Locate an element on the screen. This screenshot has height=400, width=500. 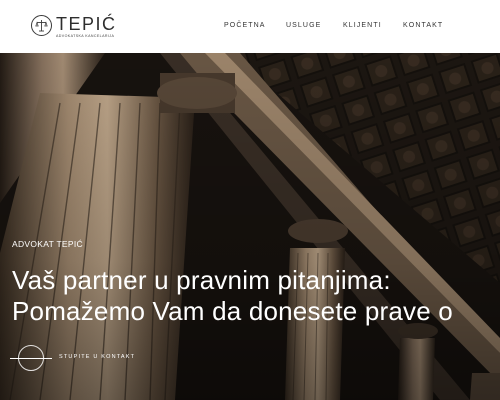
nav-item-kontakt: KONTAKT is located at coordinates (423, 25).